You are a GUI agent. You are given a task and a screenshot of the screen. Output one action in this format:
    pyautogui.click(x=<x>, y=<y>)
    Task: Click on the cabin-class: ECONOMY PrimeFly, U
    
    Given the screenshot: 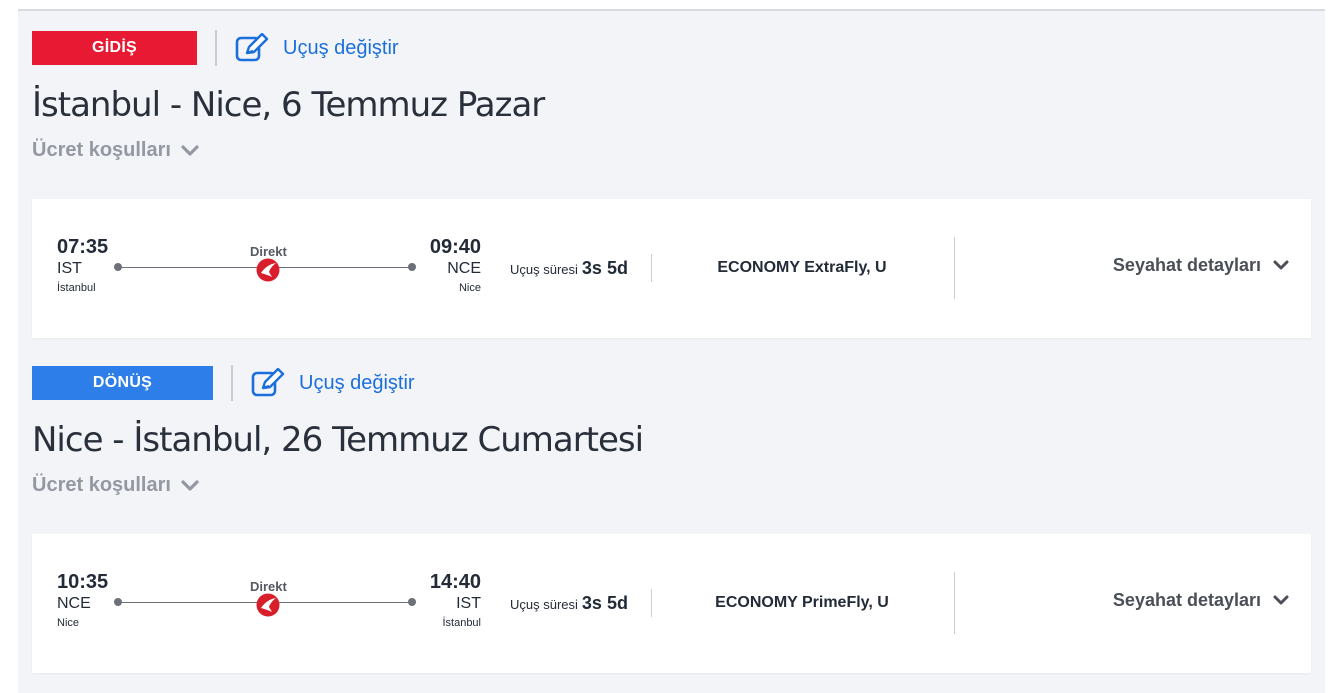 What is the action you would take?
    pyautogui.click(x=802, y=602)
    